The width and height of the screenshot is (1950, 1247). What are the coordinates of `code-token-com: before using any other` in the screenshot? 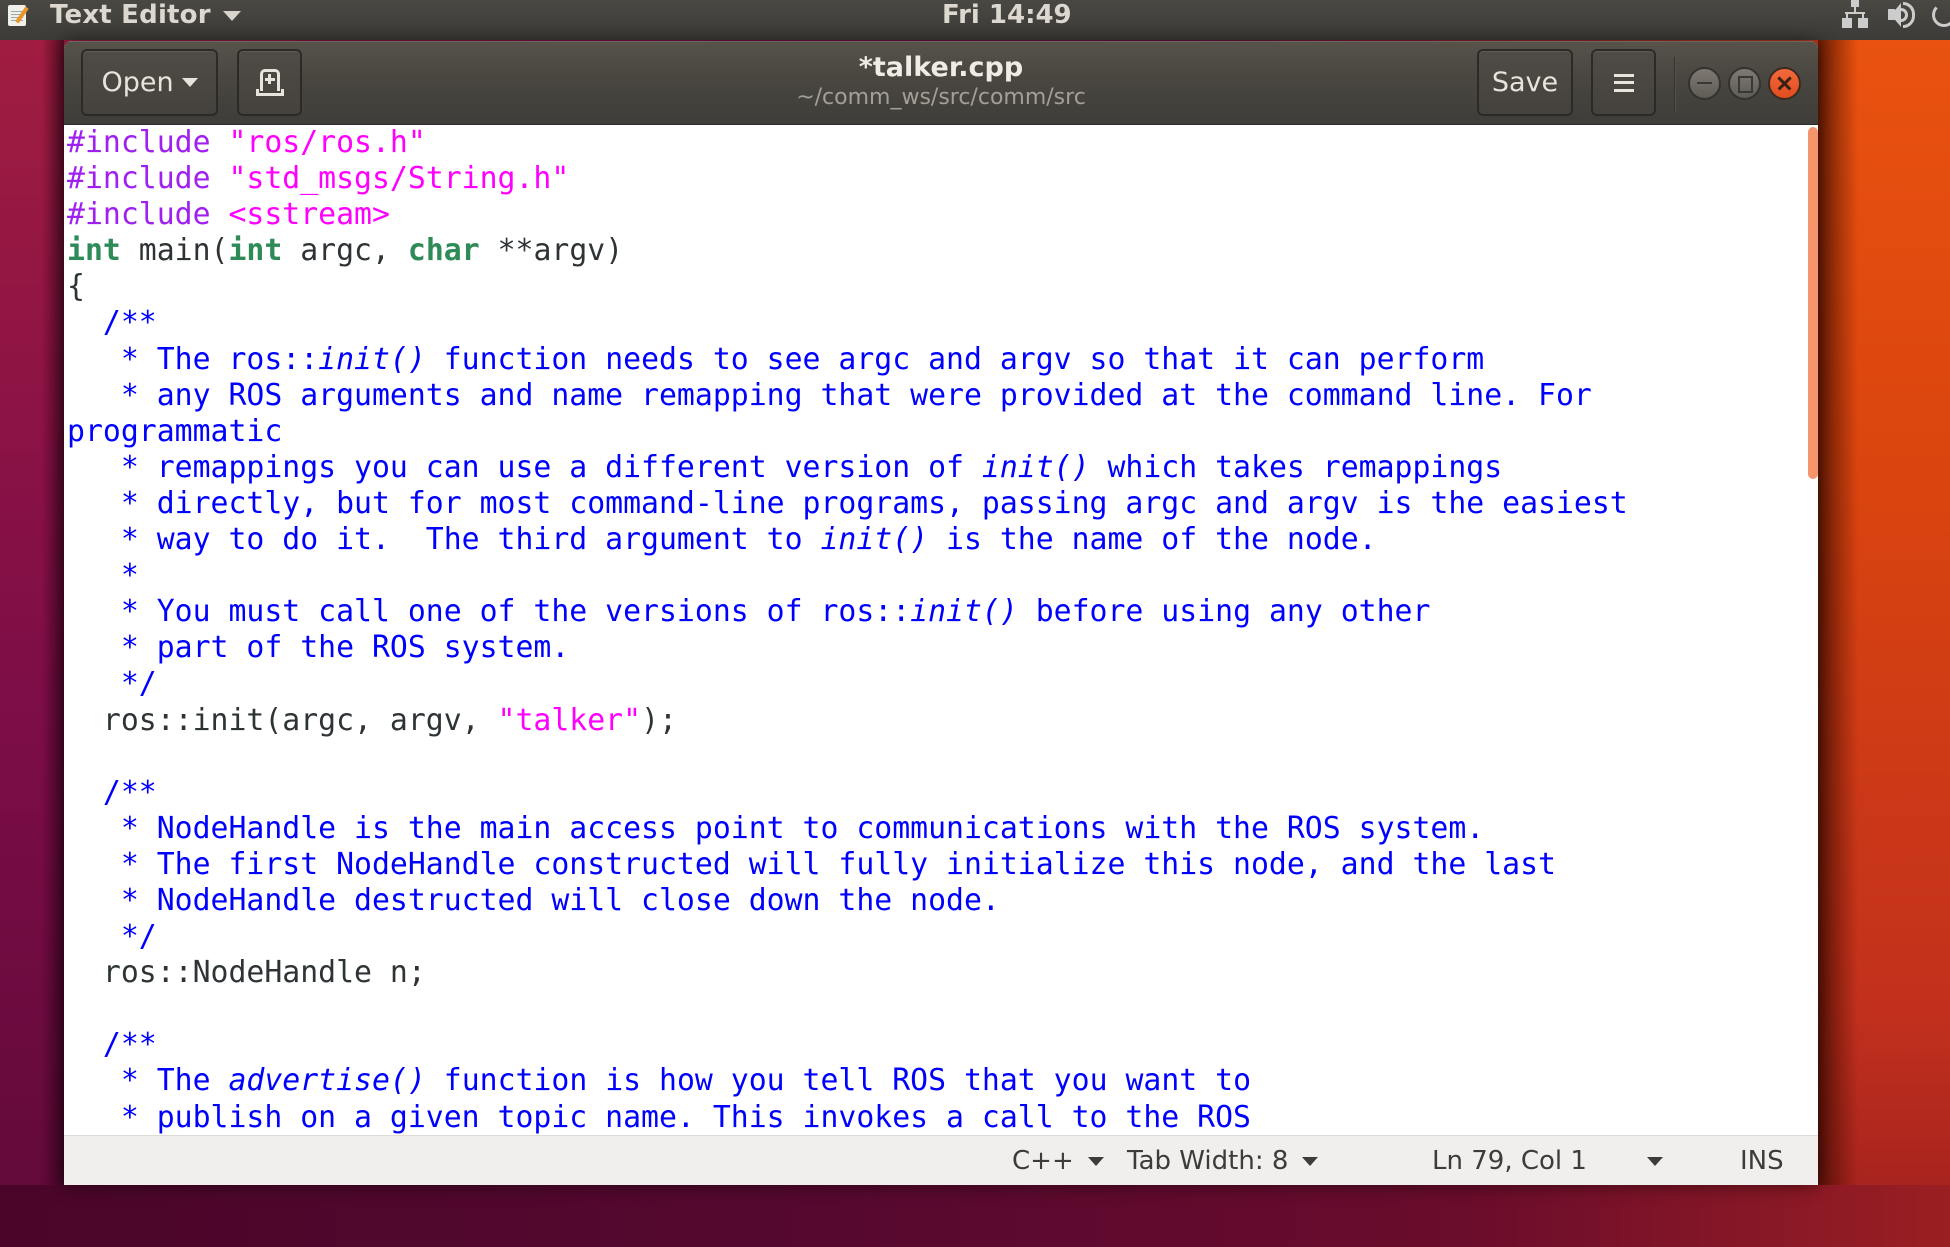 It's located at (1224, 612).